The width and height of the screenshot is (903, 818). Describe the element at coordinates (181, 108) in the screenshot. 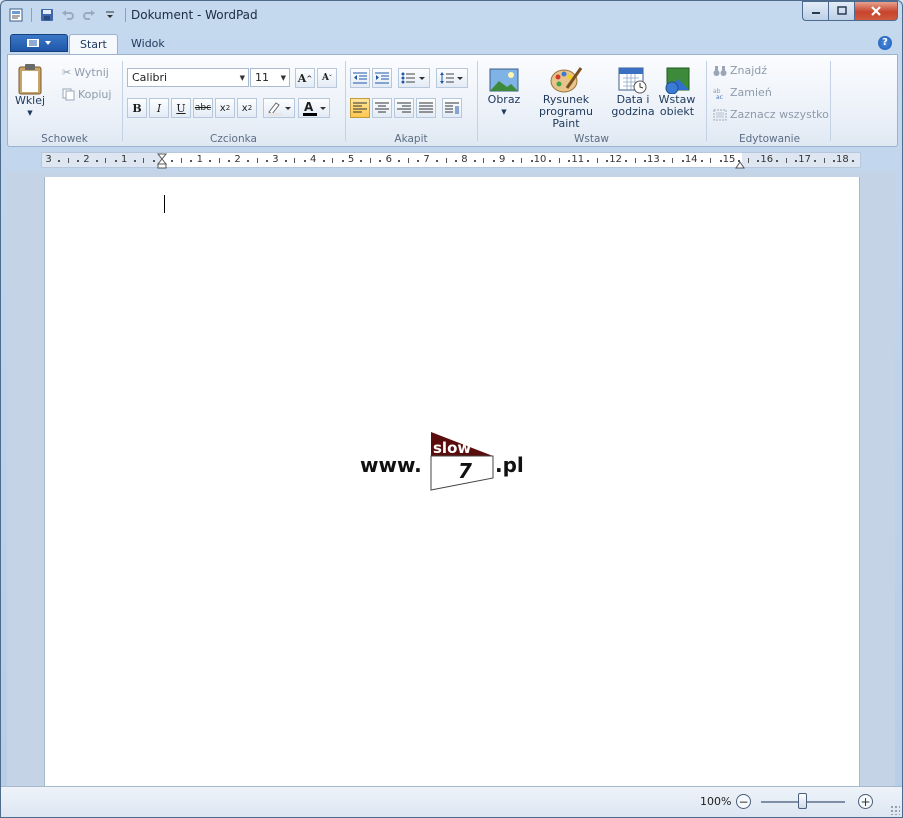

I see `underline-button: U` at that location.